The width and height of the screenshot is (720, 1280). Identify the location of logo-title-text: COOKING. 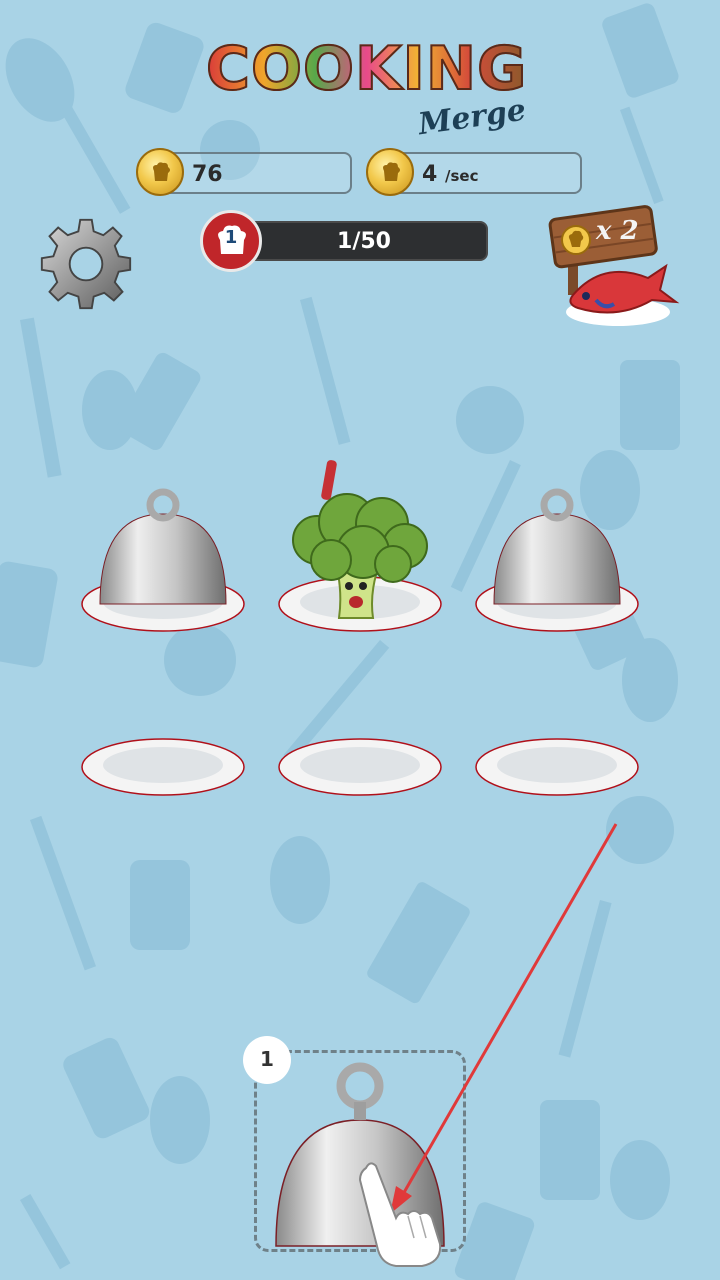
(366, 69).